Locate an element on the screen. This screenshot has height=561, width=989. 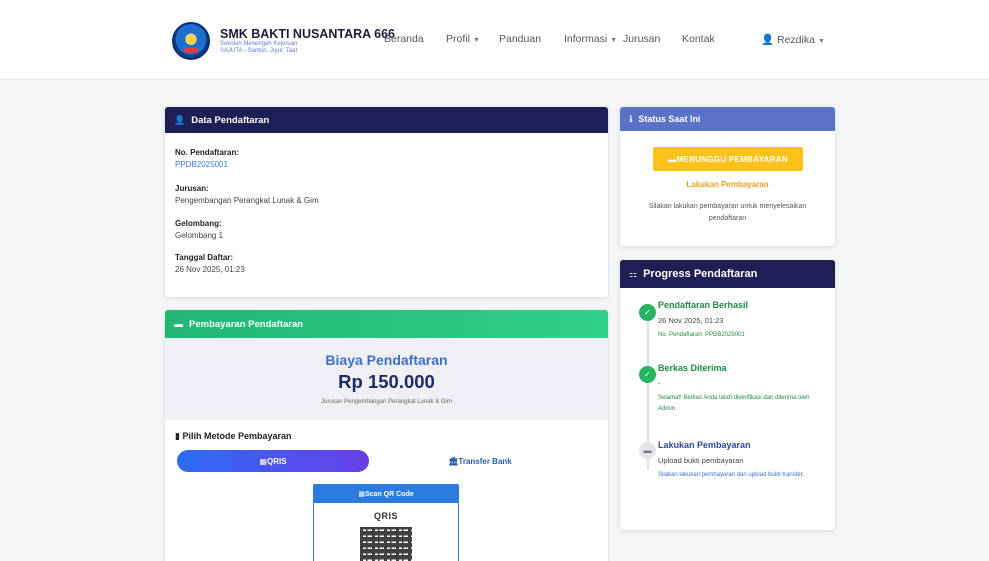
brand-sub-2: SAJUTA - Santun, Jujur, Taat is located at coordinates (259, 50).